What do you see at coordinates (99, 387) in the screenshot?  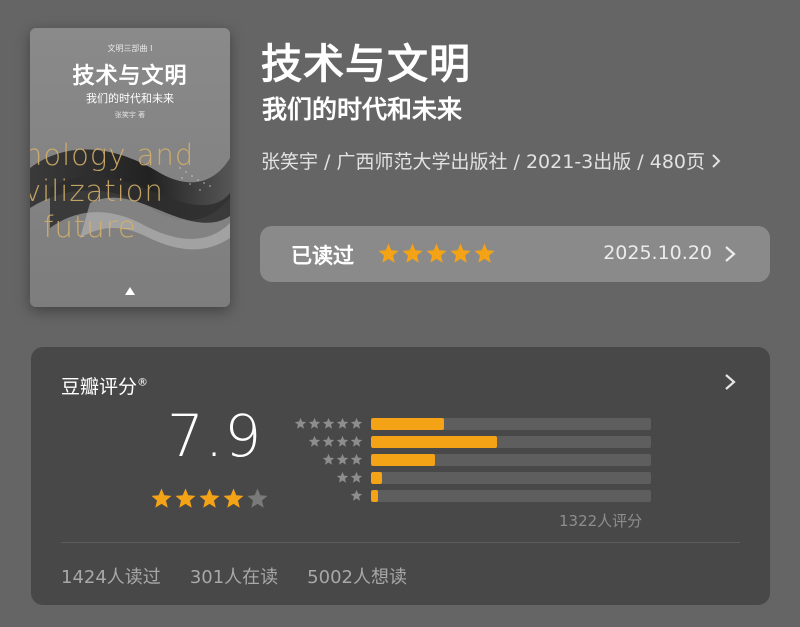 I see `rating-heading-text: 豆瓣评分` at bounding box center [99, 387].